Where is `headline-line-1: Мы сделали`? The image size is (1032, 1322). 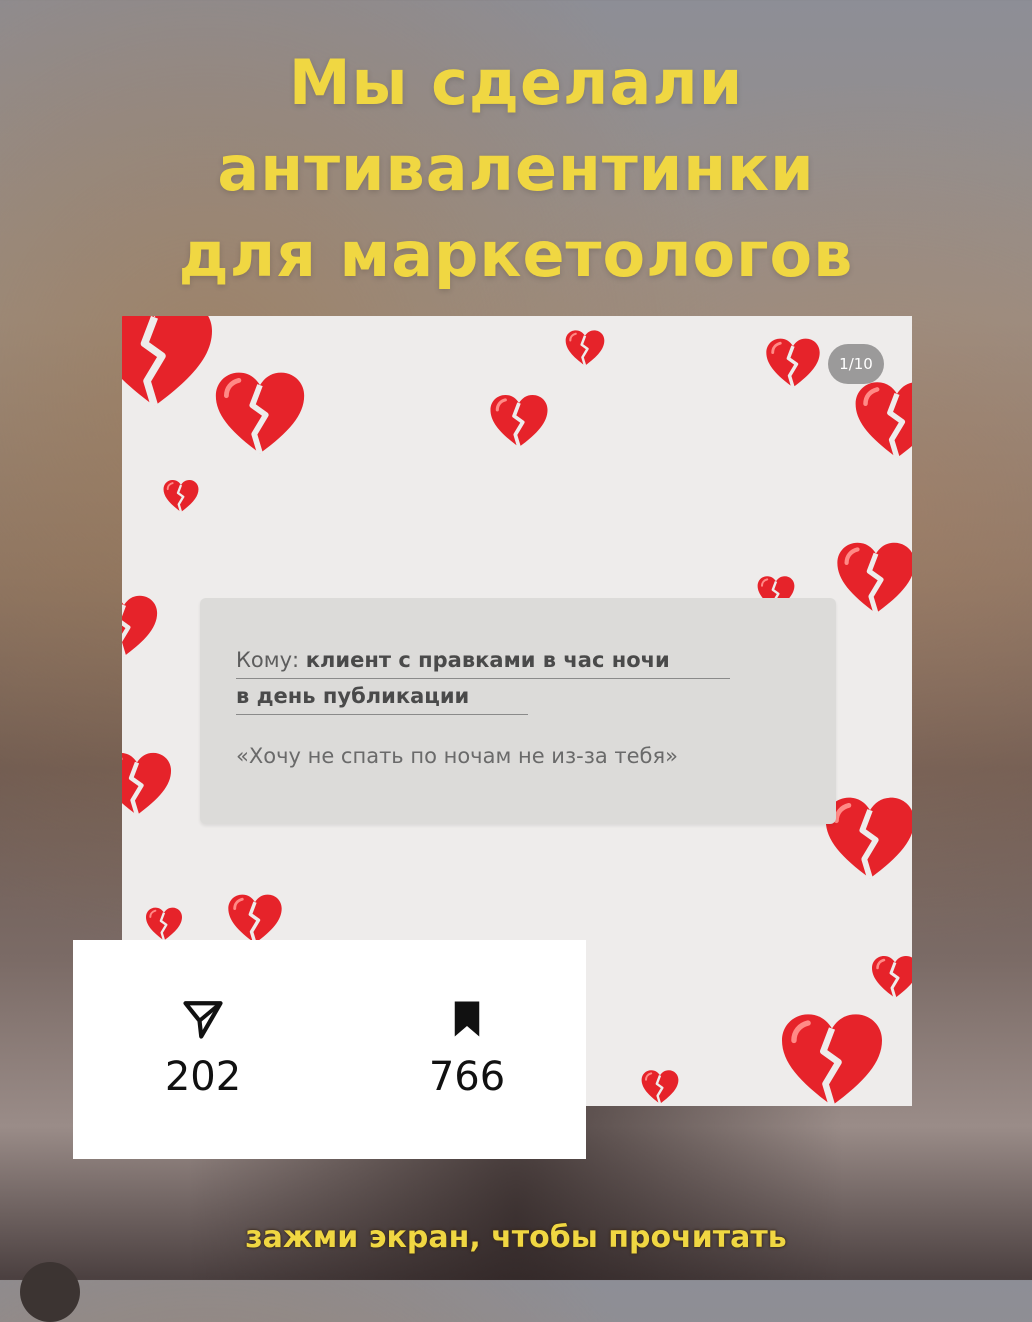
headline-line-1: Мы сделали is located at coordinates (516, 82).